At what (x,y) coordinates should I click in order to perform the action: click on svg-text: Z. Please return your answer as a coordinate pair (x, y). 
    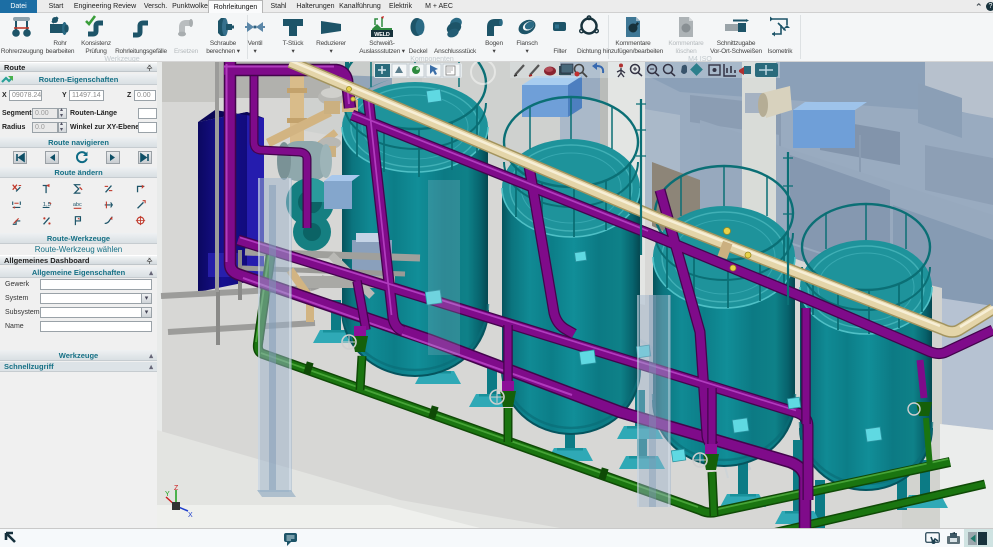
    Looking at the image, I should click on (176, 488).